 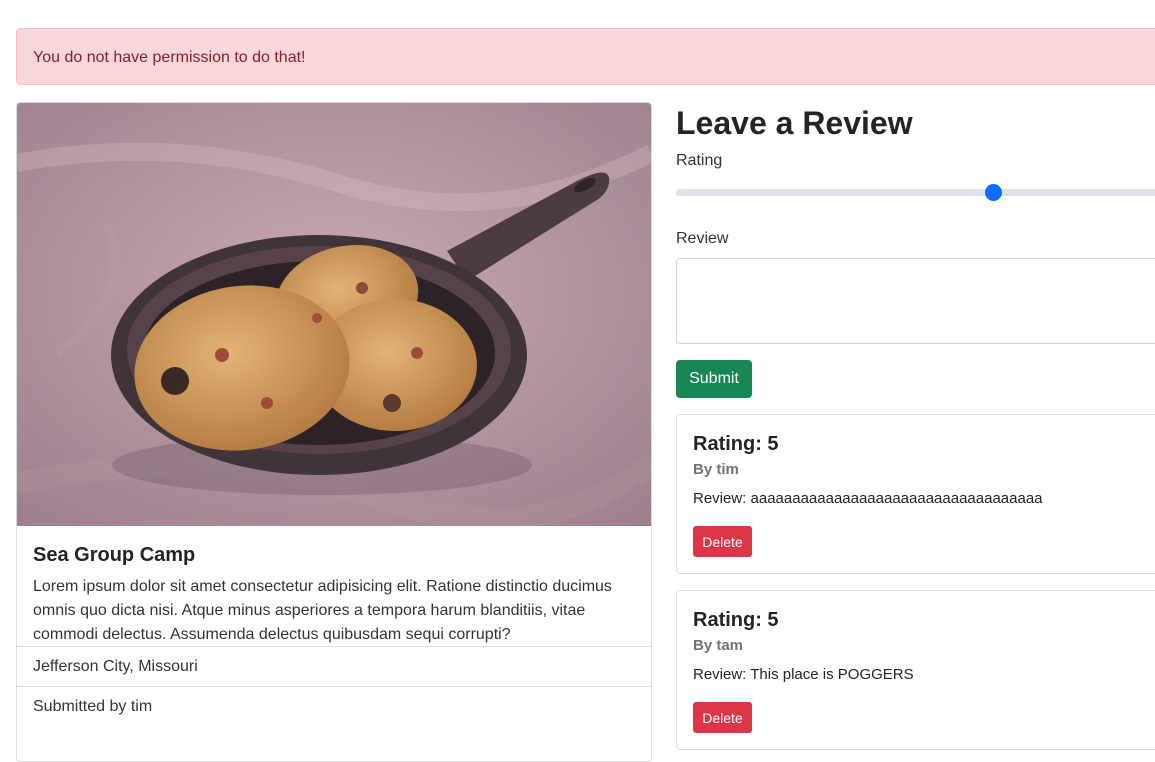 What do you see at coordinates (114, 555) in the screenshot?
I see `campground-title: Sea Group Camp` at bounding box center [114, 555].